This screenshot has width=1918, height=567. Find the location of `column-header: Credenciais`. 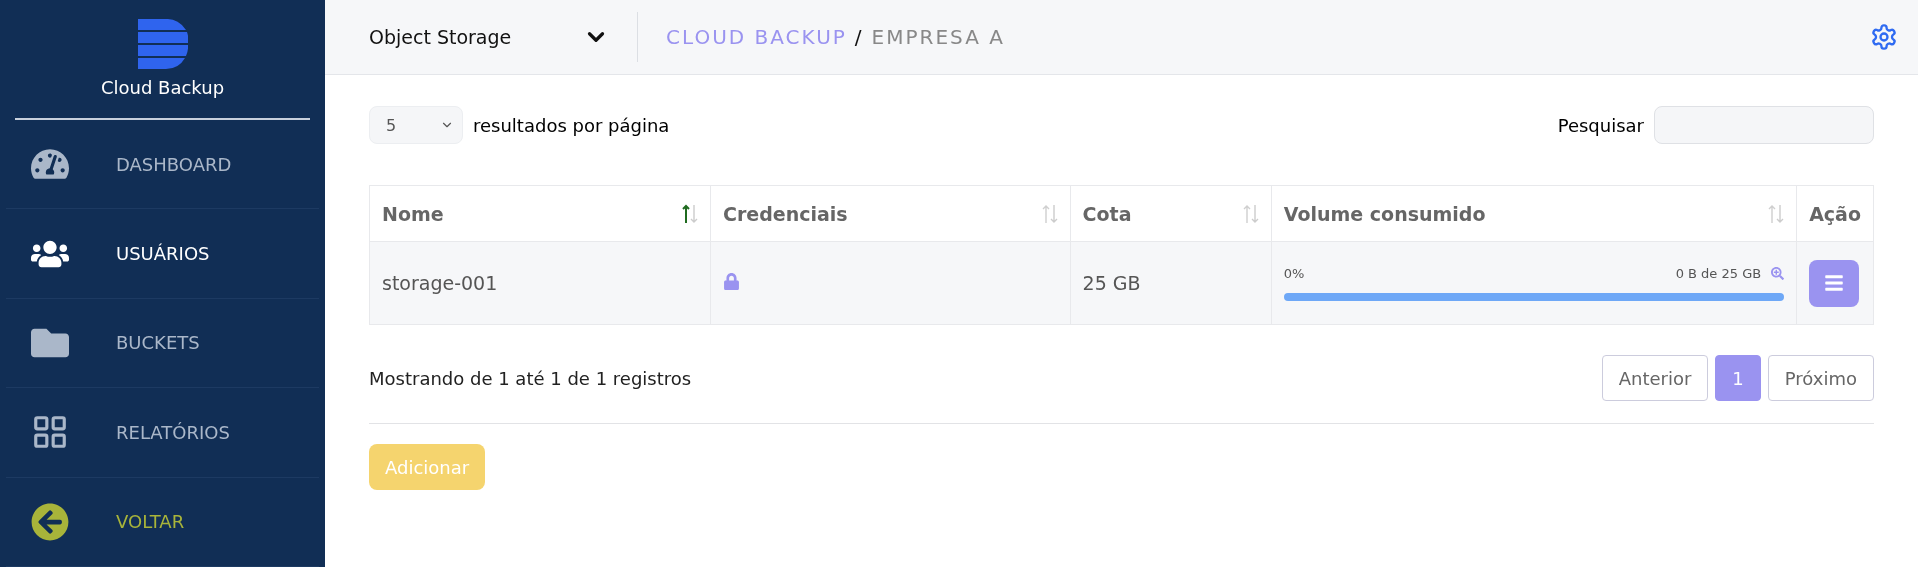

column-header: Credenciais is located at coordinates (890, 213).